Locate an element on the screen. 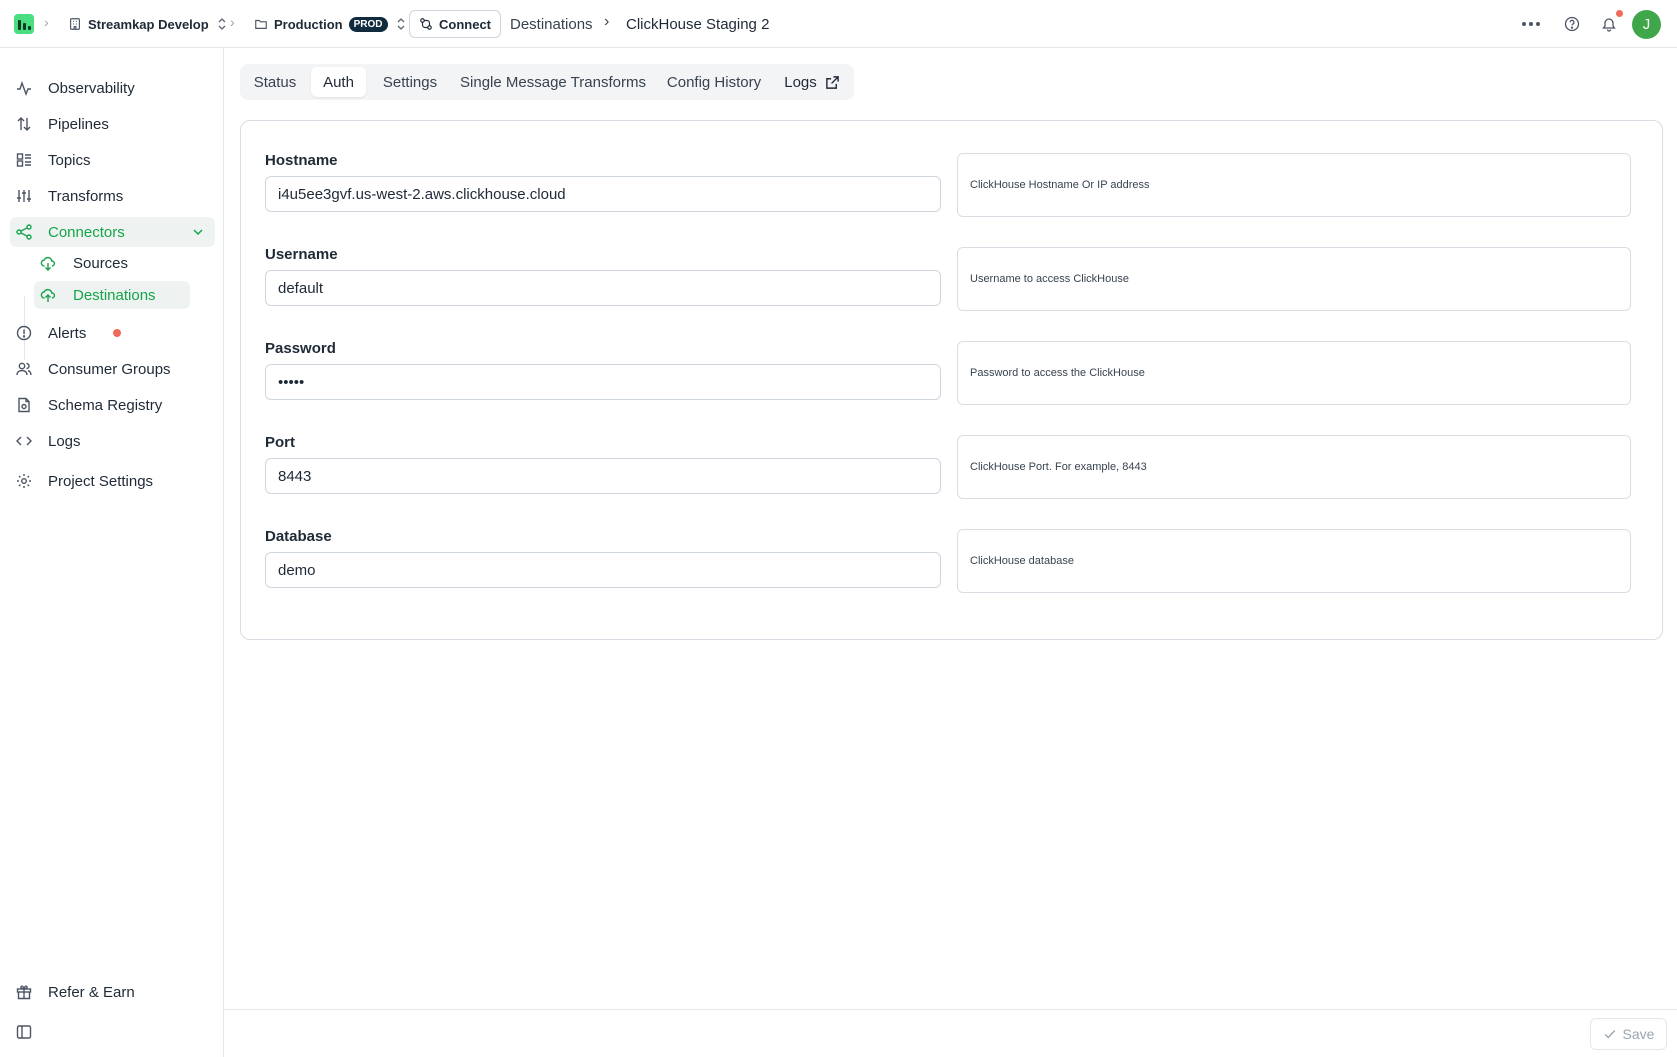 The image size is (1677, 1057). sidebar-item-transforms: Transforms is located at coordinates (112, 196).